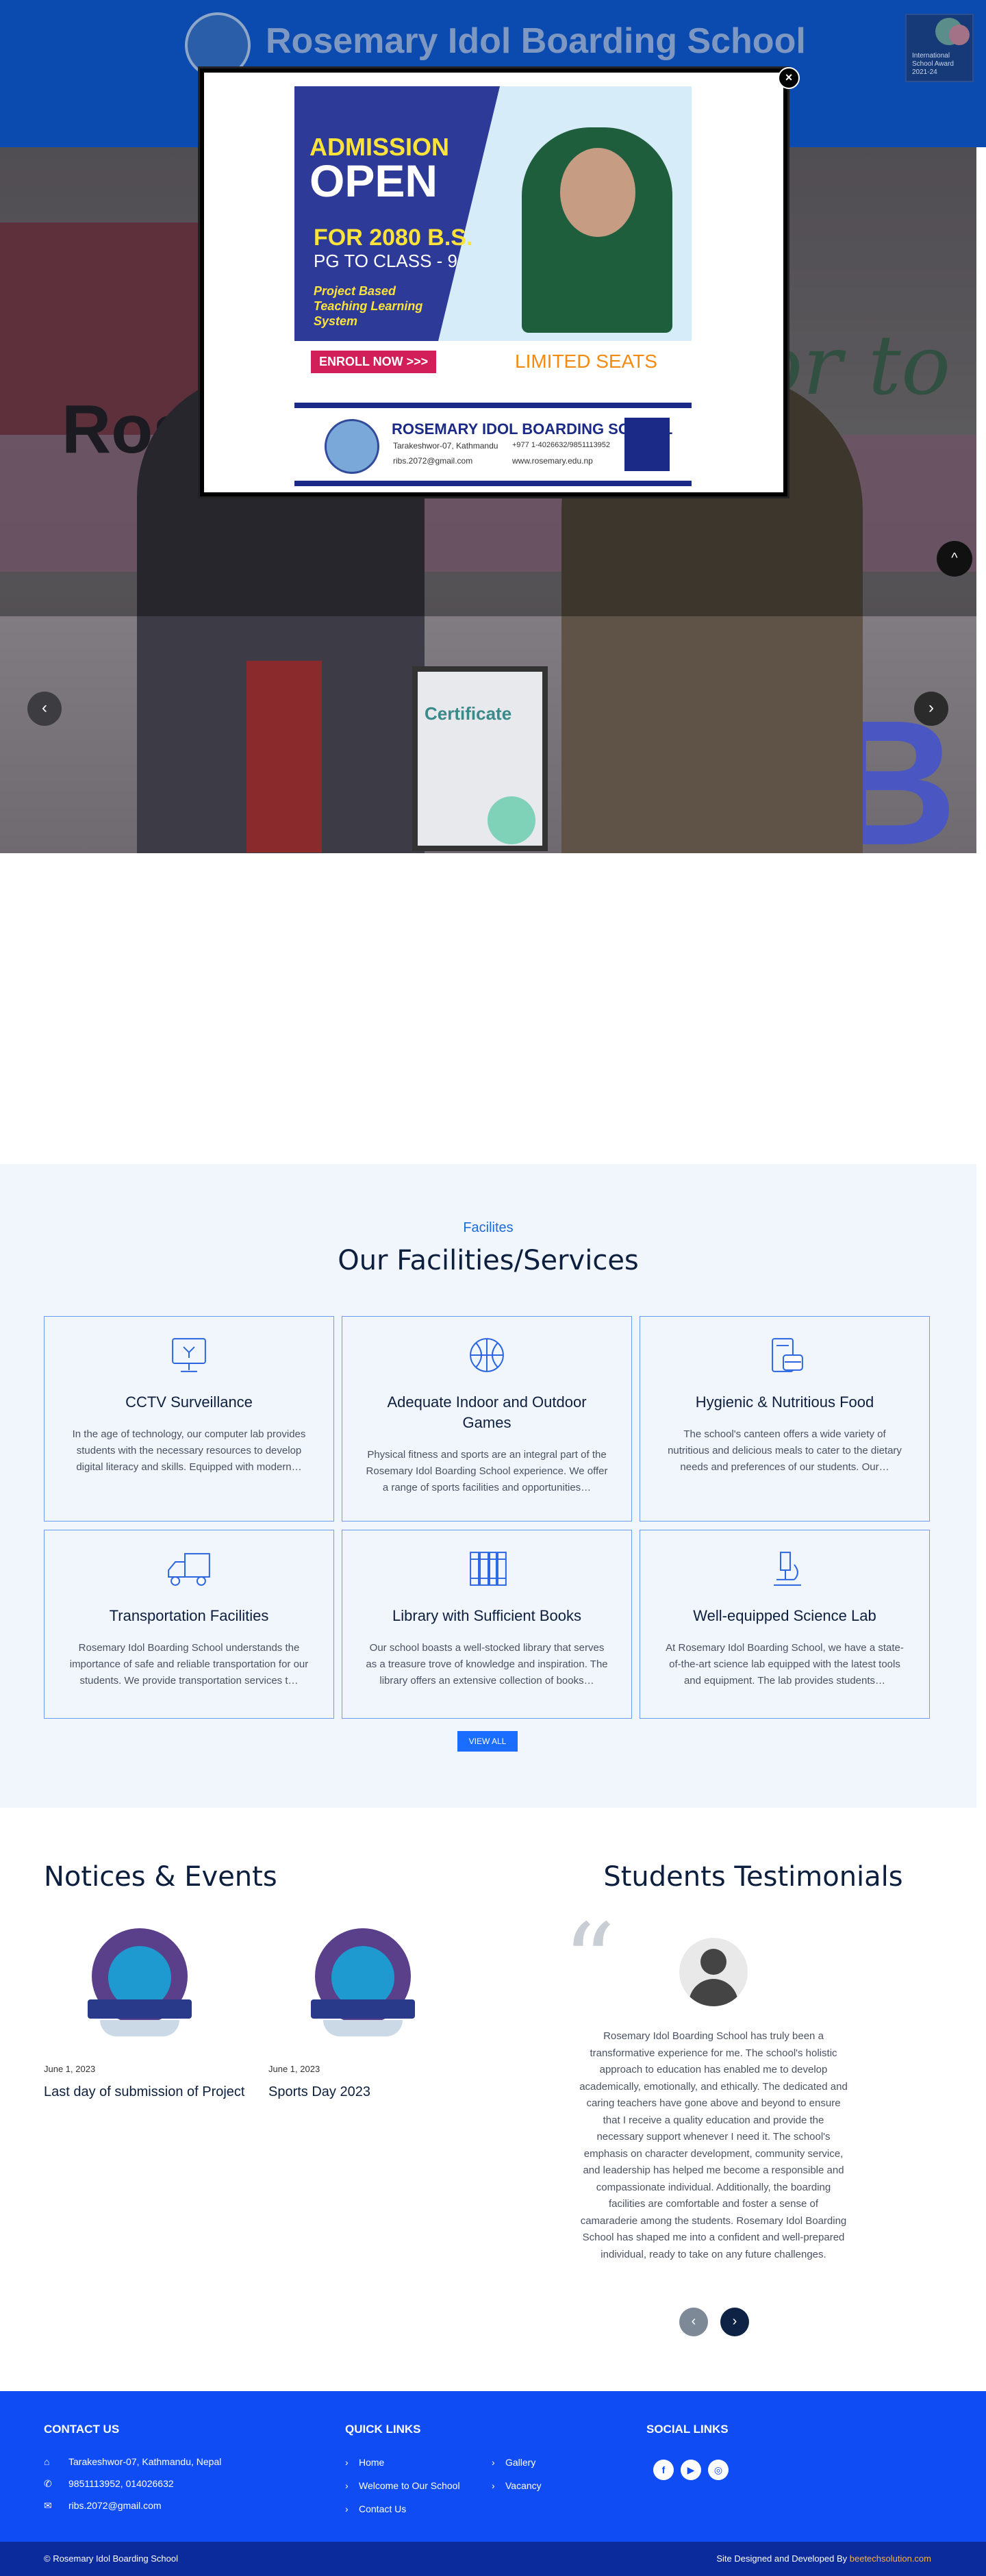  What do you see at coordinates (189, 1402) in the screenshot?
I see `facility-card-title: CCTV Surveillance` at bounding box center [189, 1402].